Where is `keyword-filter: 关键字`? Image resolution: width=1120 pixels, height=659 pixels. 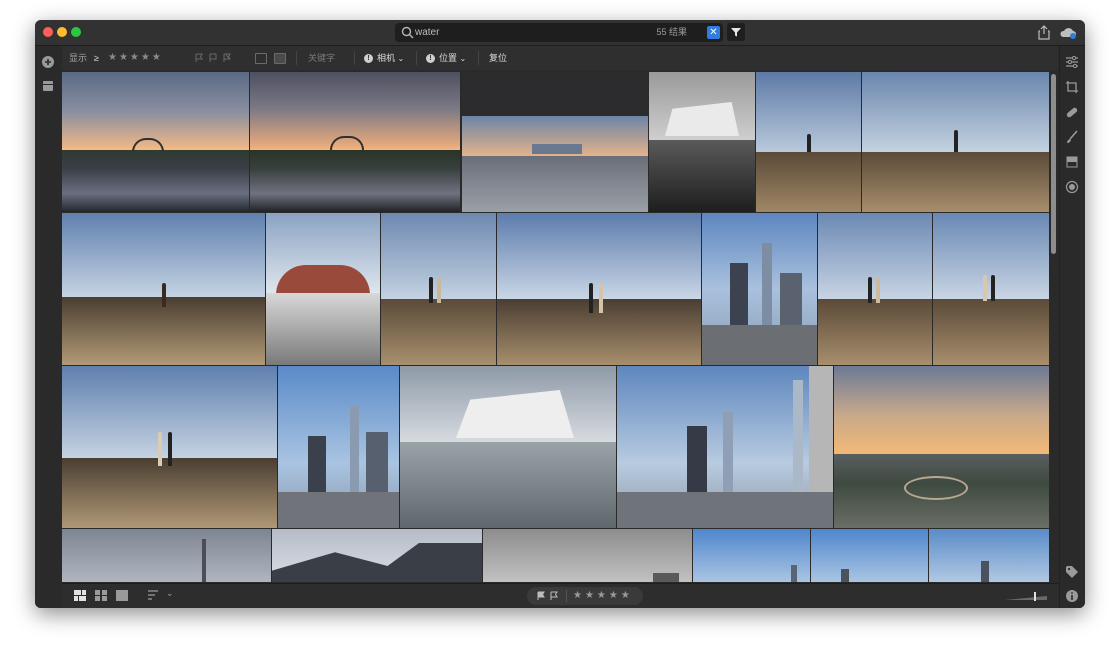 keyword-filter: 关键字 is located at coordinates (321, 58).